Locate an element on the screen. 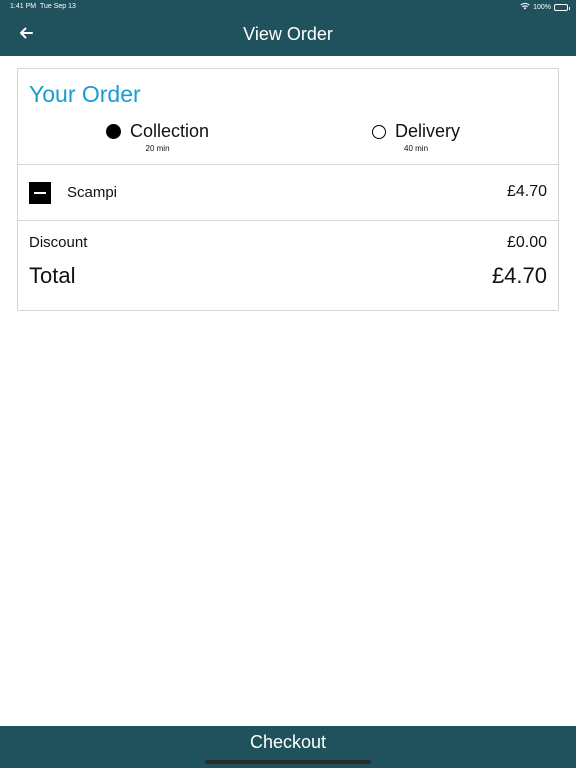  remove-item-button is located at coordinates (40, 193).